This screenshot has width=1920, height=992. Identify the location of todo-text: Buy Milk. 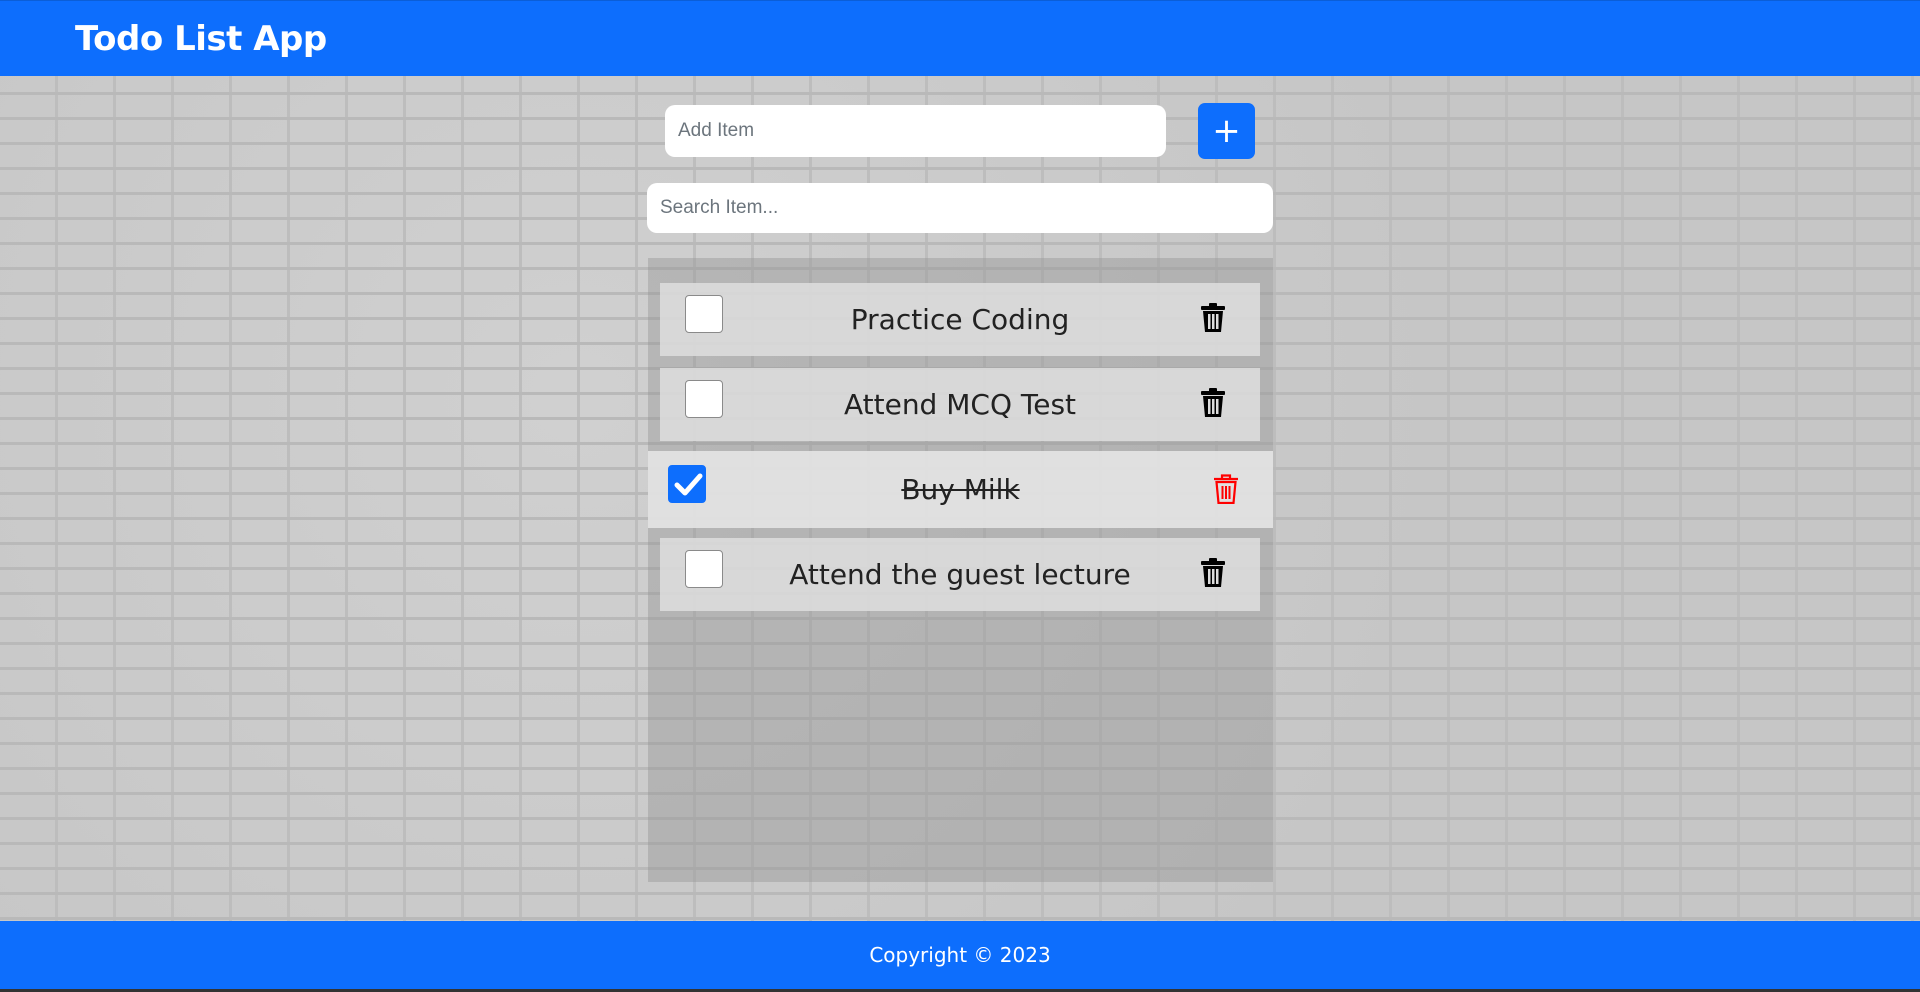
(960, 489).